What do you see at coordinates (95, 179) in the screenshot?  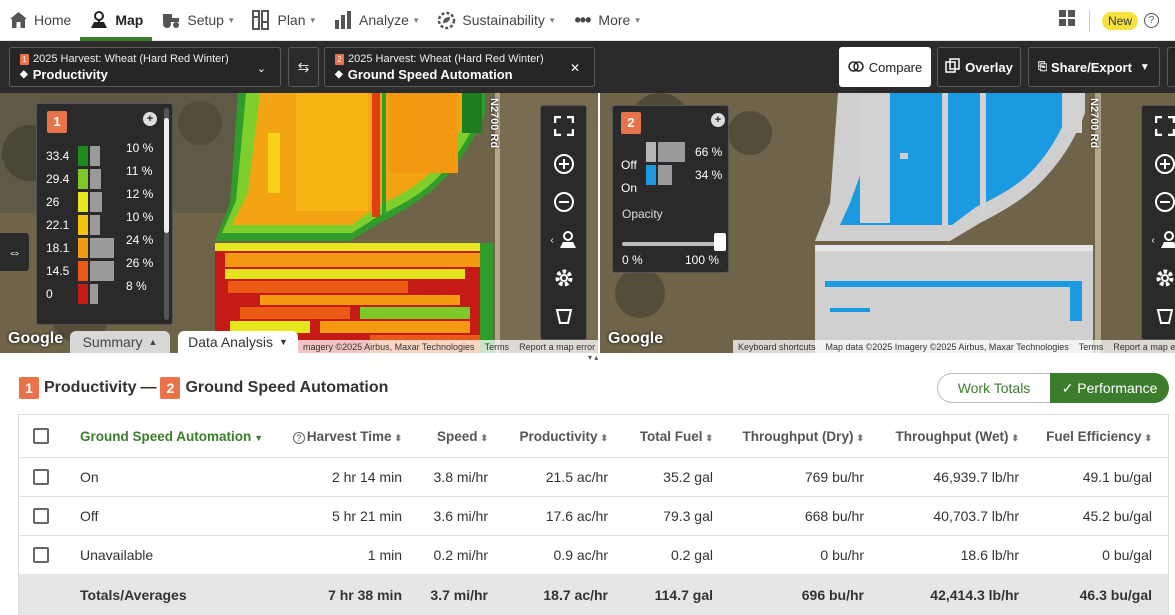 I see `legend-distribution-bar` at bounding box center [95, 179].